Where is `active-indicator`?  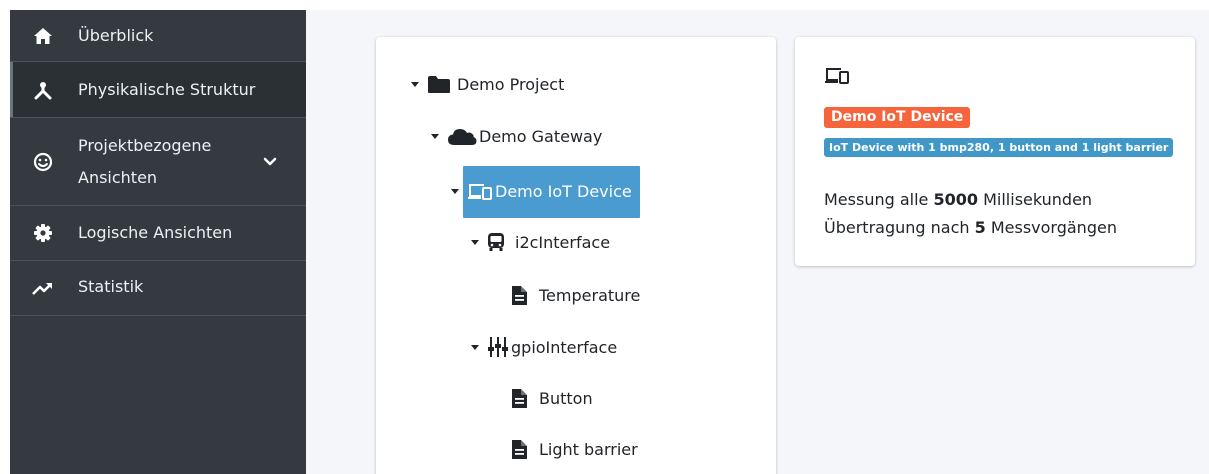
active-indicator is located at coordinates (11, 89).